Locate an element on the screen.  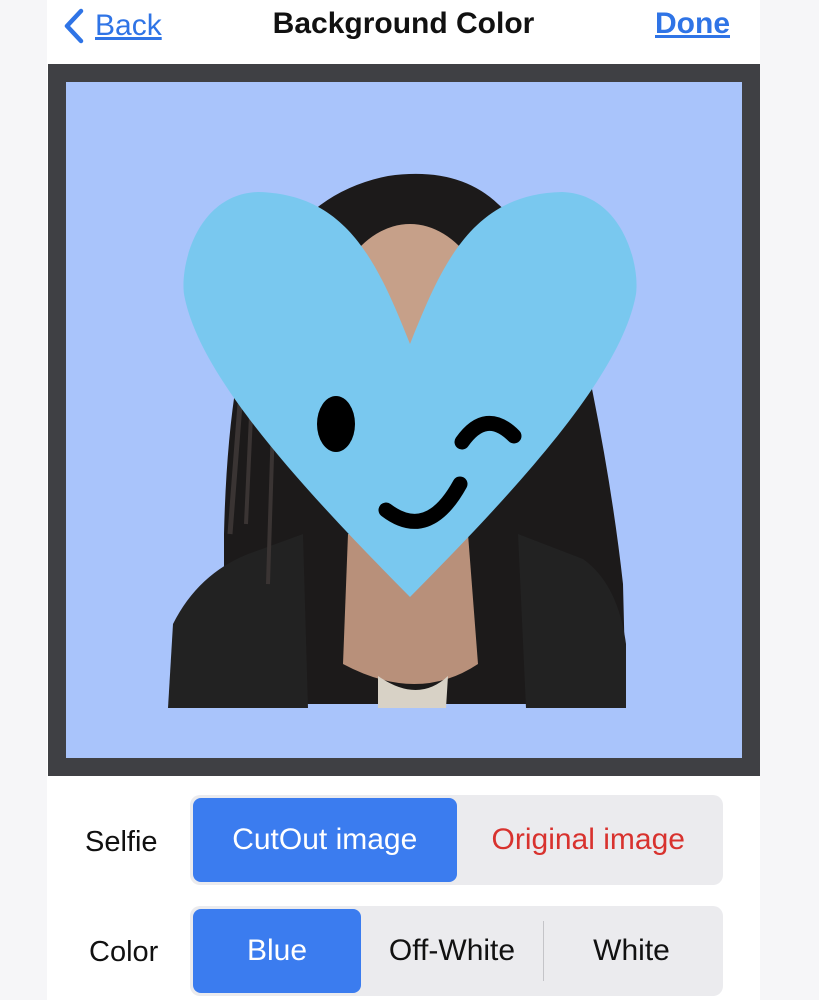
page-title: Background Color is located at coordinates (403, 23).